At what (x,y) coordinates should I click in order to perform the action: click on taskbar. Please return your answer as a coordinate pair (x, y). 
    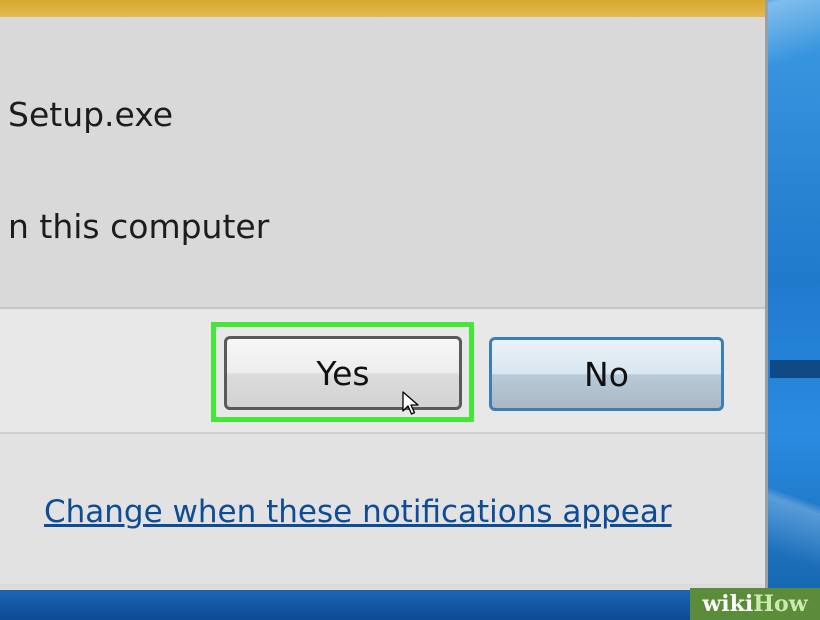
    Looking at the image, I should click on (345, 605).